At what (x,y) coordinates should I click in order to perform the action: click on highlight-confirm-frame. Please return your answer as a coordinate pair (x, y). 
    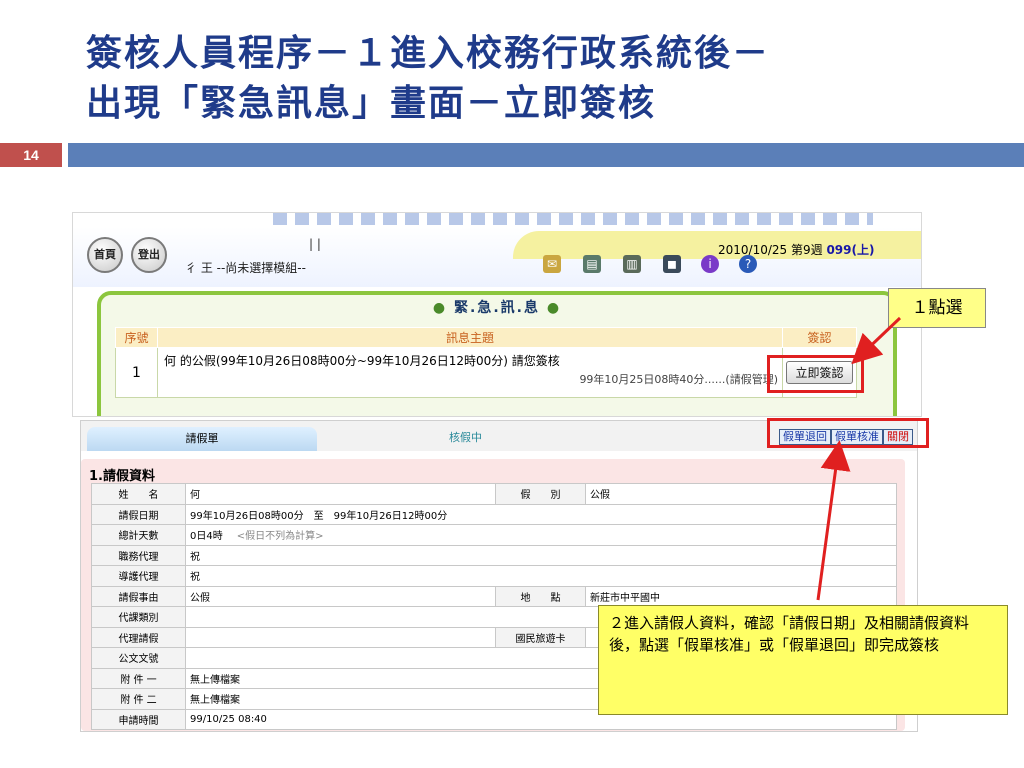
    Looking at the image, I should click on (815, 374).